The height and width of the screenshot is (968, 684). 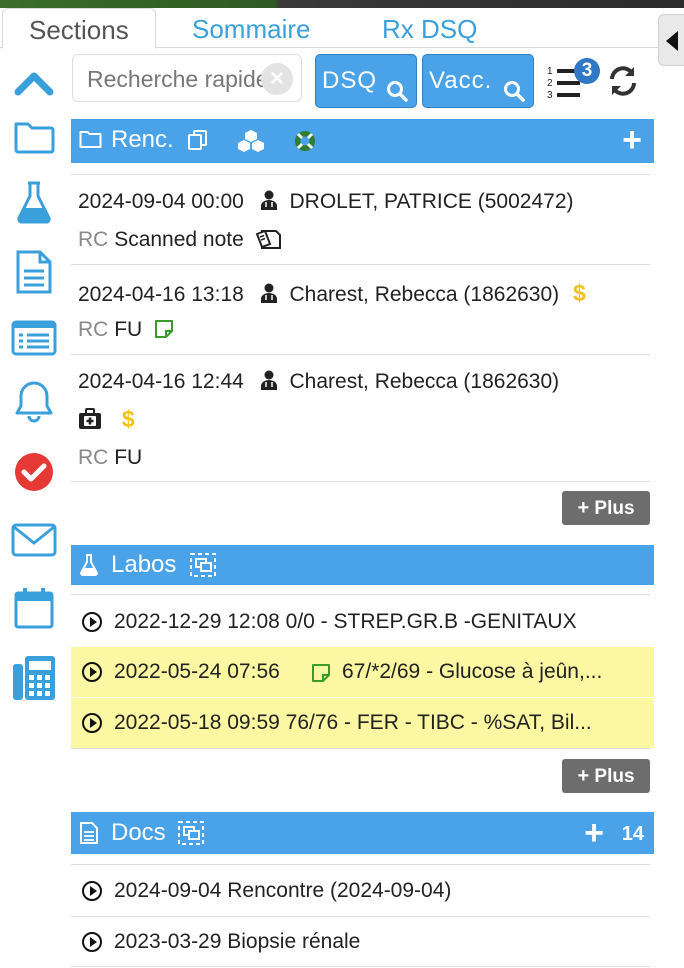 What do you see at coordinates (362, 833) in the screenshot?
I see `docs-header: Docs + 14` at bounding box center [362, 833].